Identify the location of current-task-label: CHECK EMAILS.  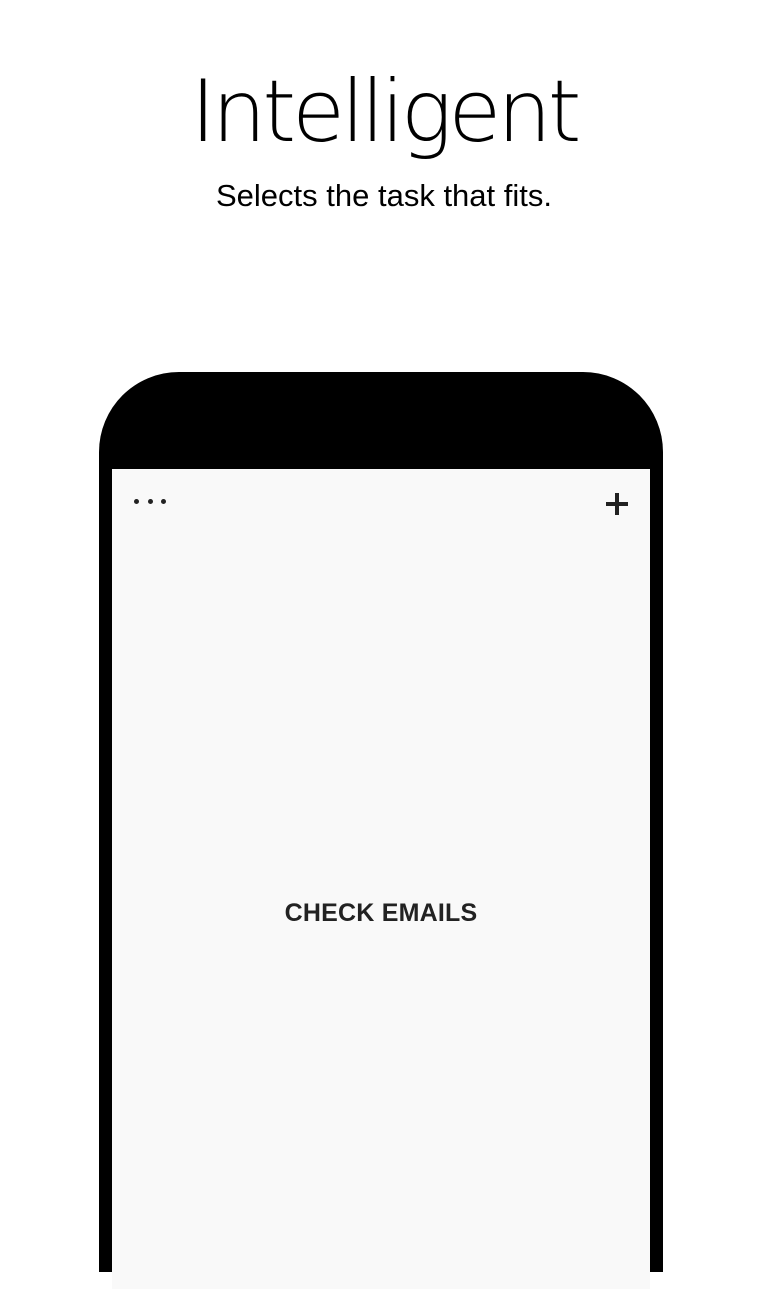
(381, 913).